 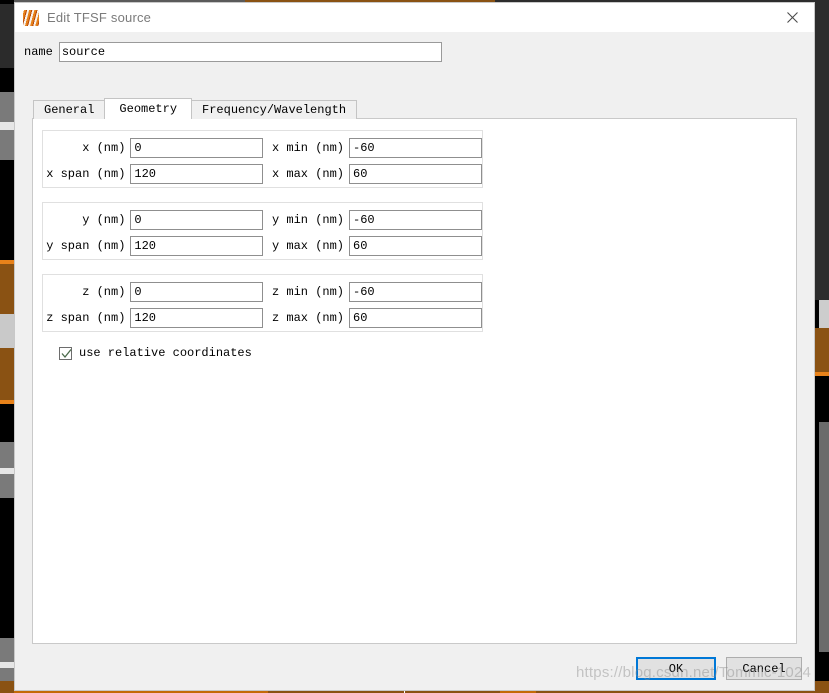 I want to click on tab-bar: General Geometry Frequency/Wavelength, so click(x=195, y=108).